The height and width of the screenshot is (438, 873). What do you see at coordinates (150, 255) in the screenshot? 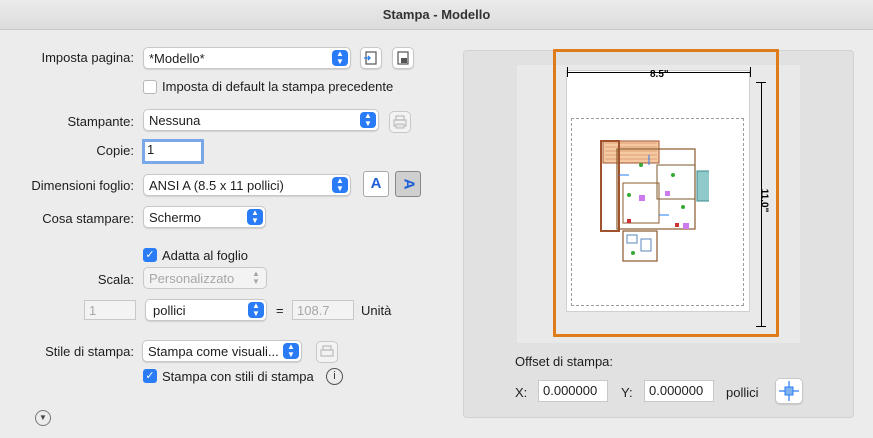
I see `fit-to-paper-checkbox: ✓` at bounding box center [150, 255].